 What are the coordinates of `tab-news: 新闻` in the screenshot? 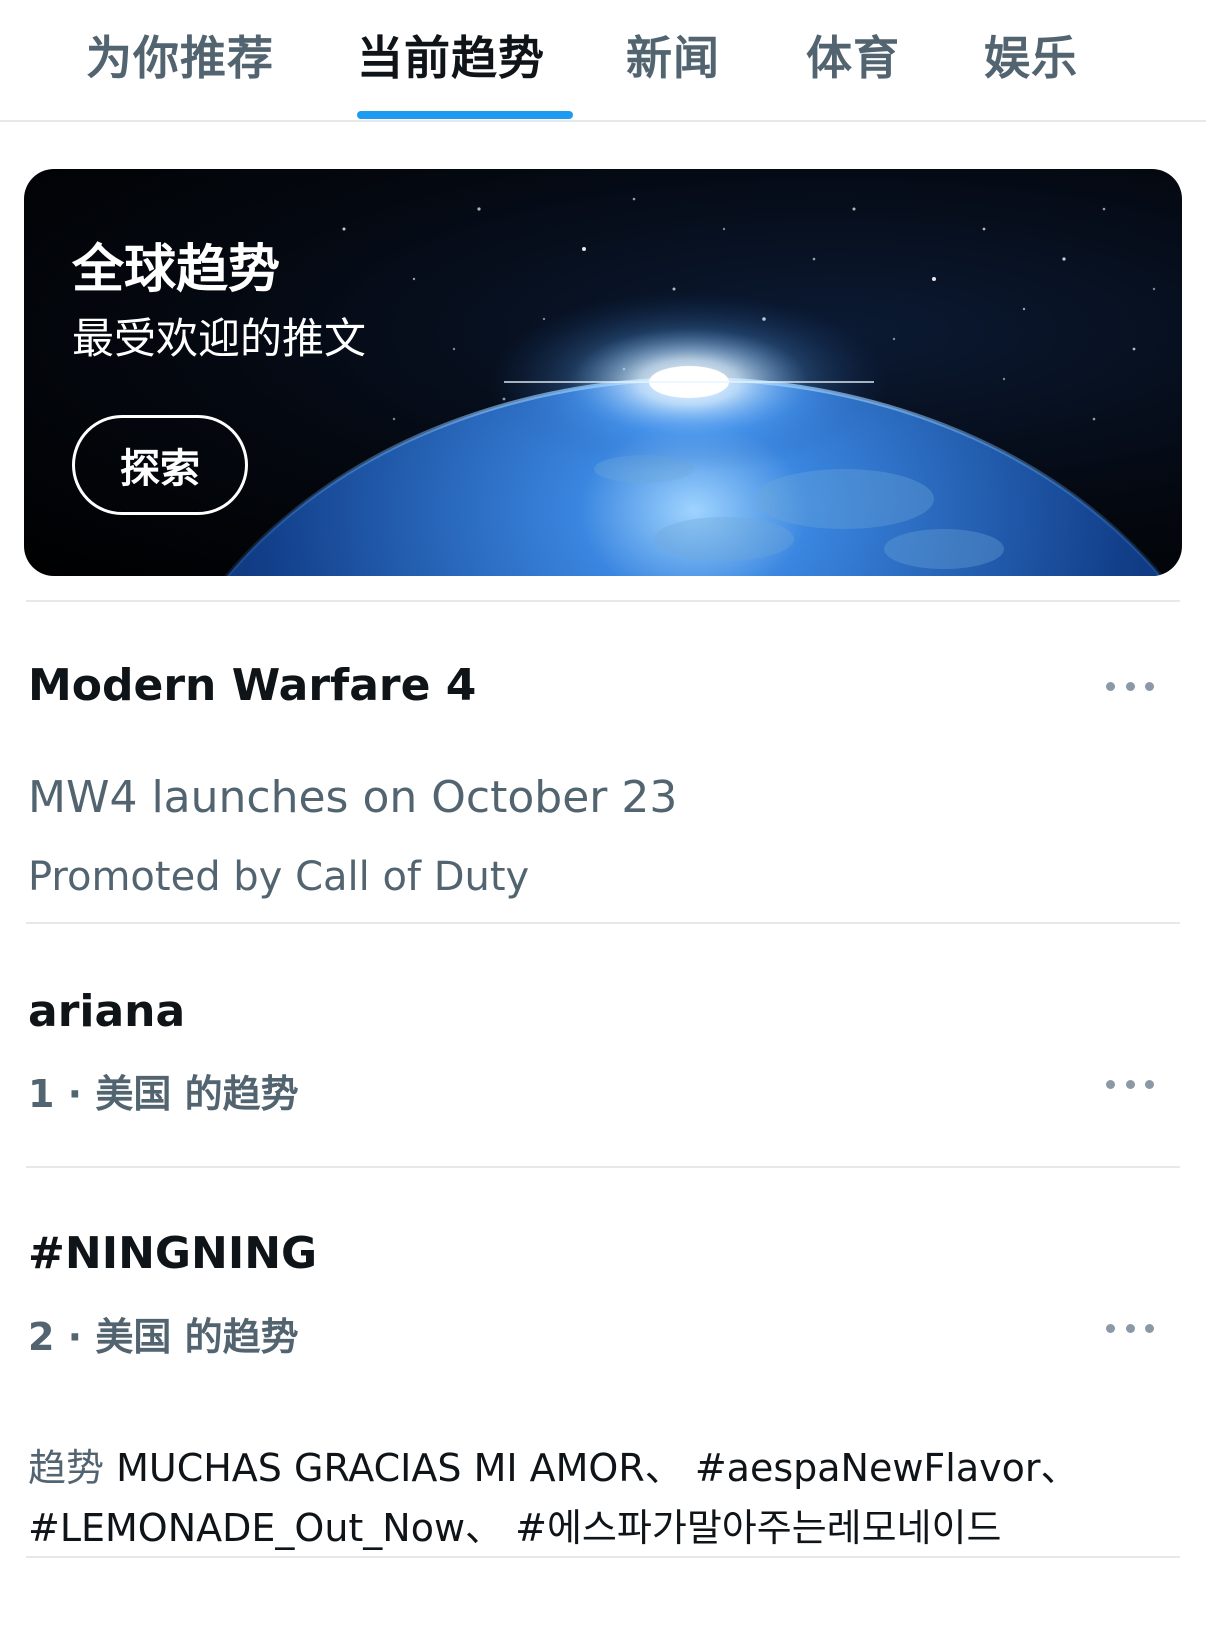 It's located at (673, 55).